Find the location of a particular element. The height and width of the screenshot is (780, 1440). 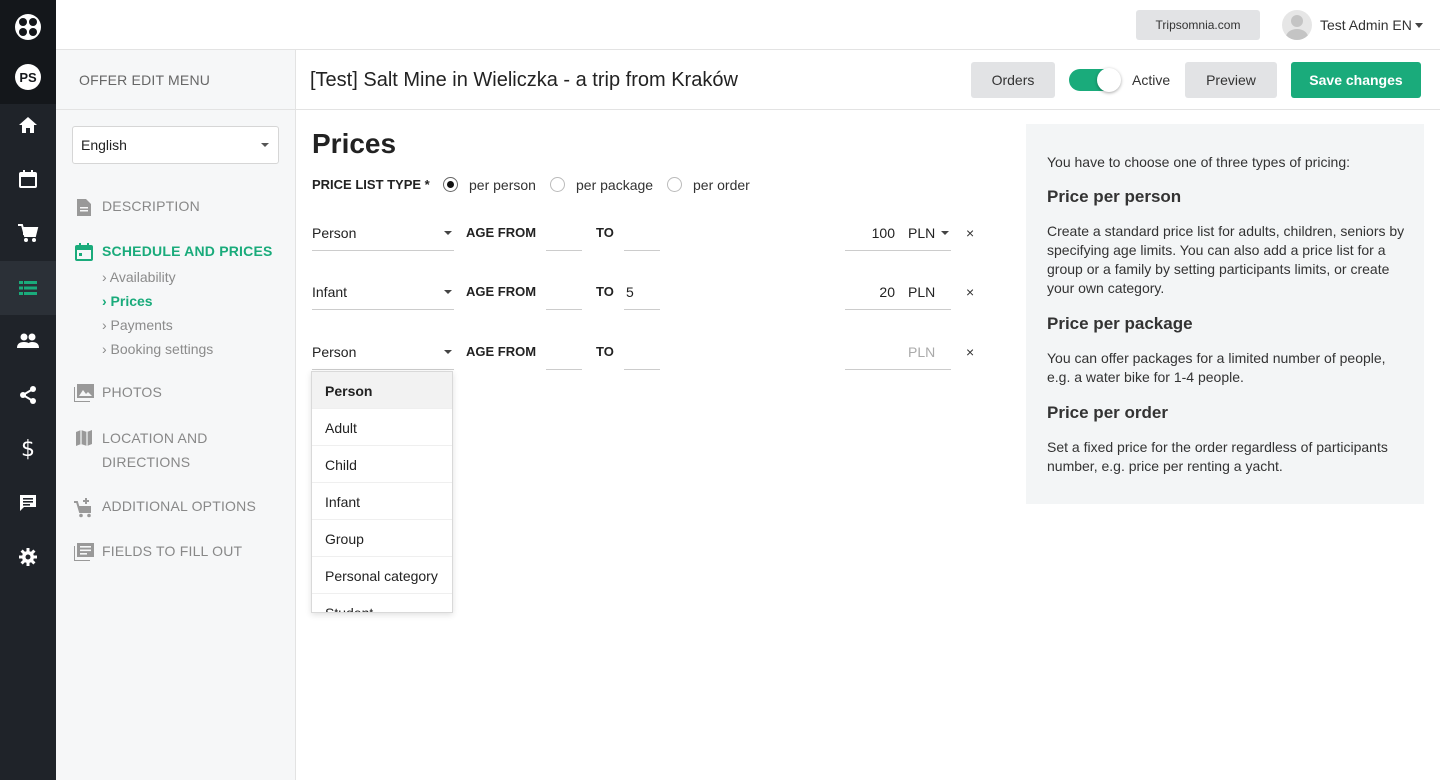

orders-button: Orders is located at coordinates (1013, 80).